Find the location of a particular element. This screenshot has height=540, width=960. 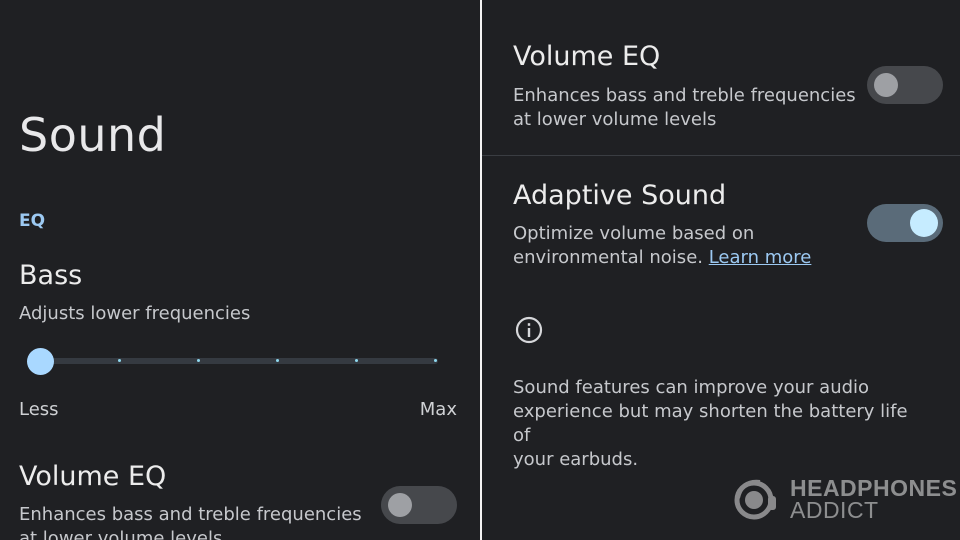

slider-track is located at coordinates (239, 361).